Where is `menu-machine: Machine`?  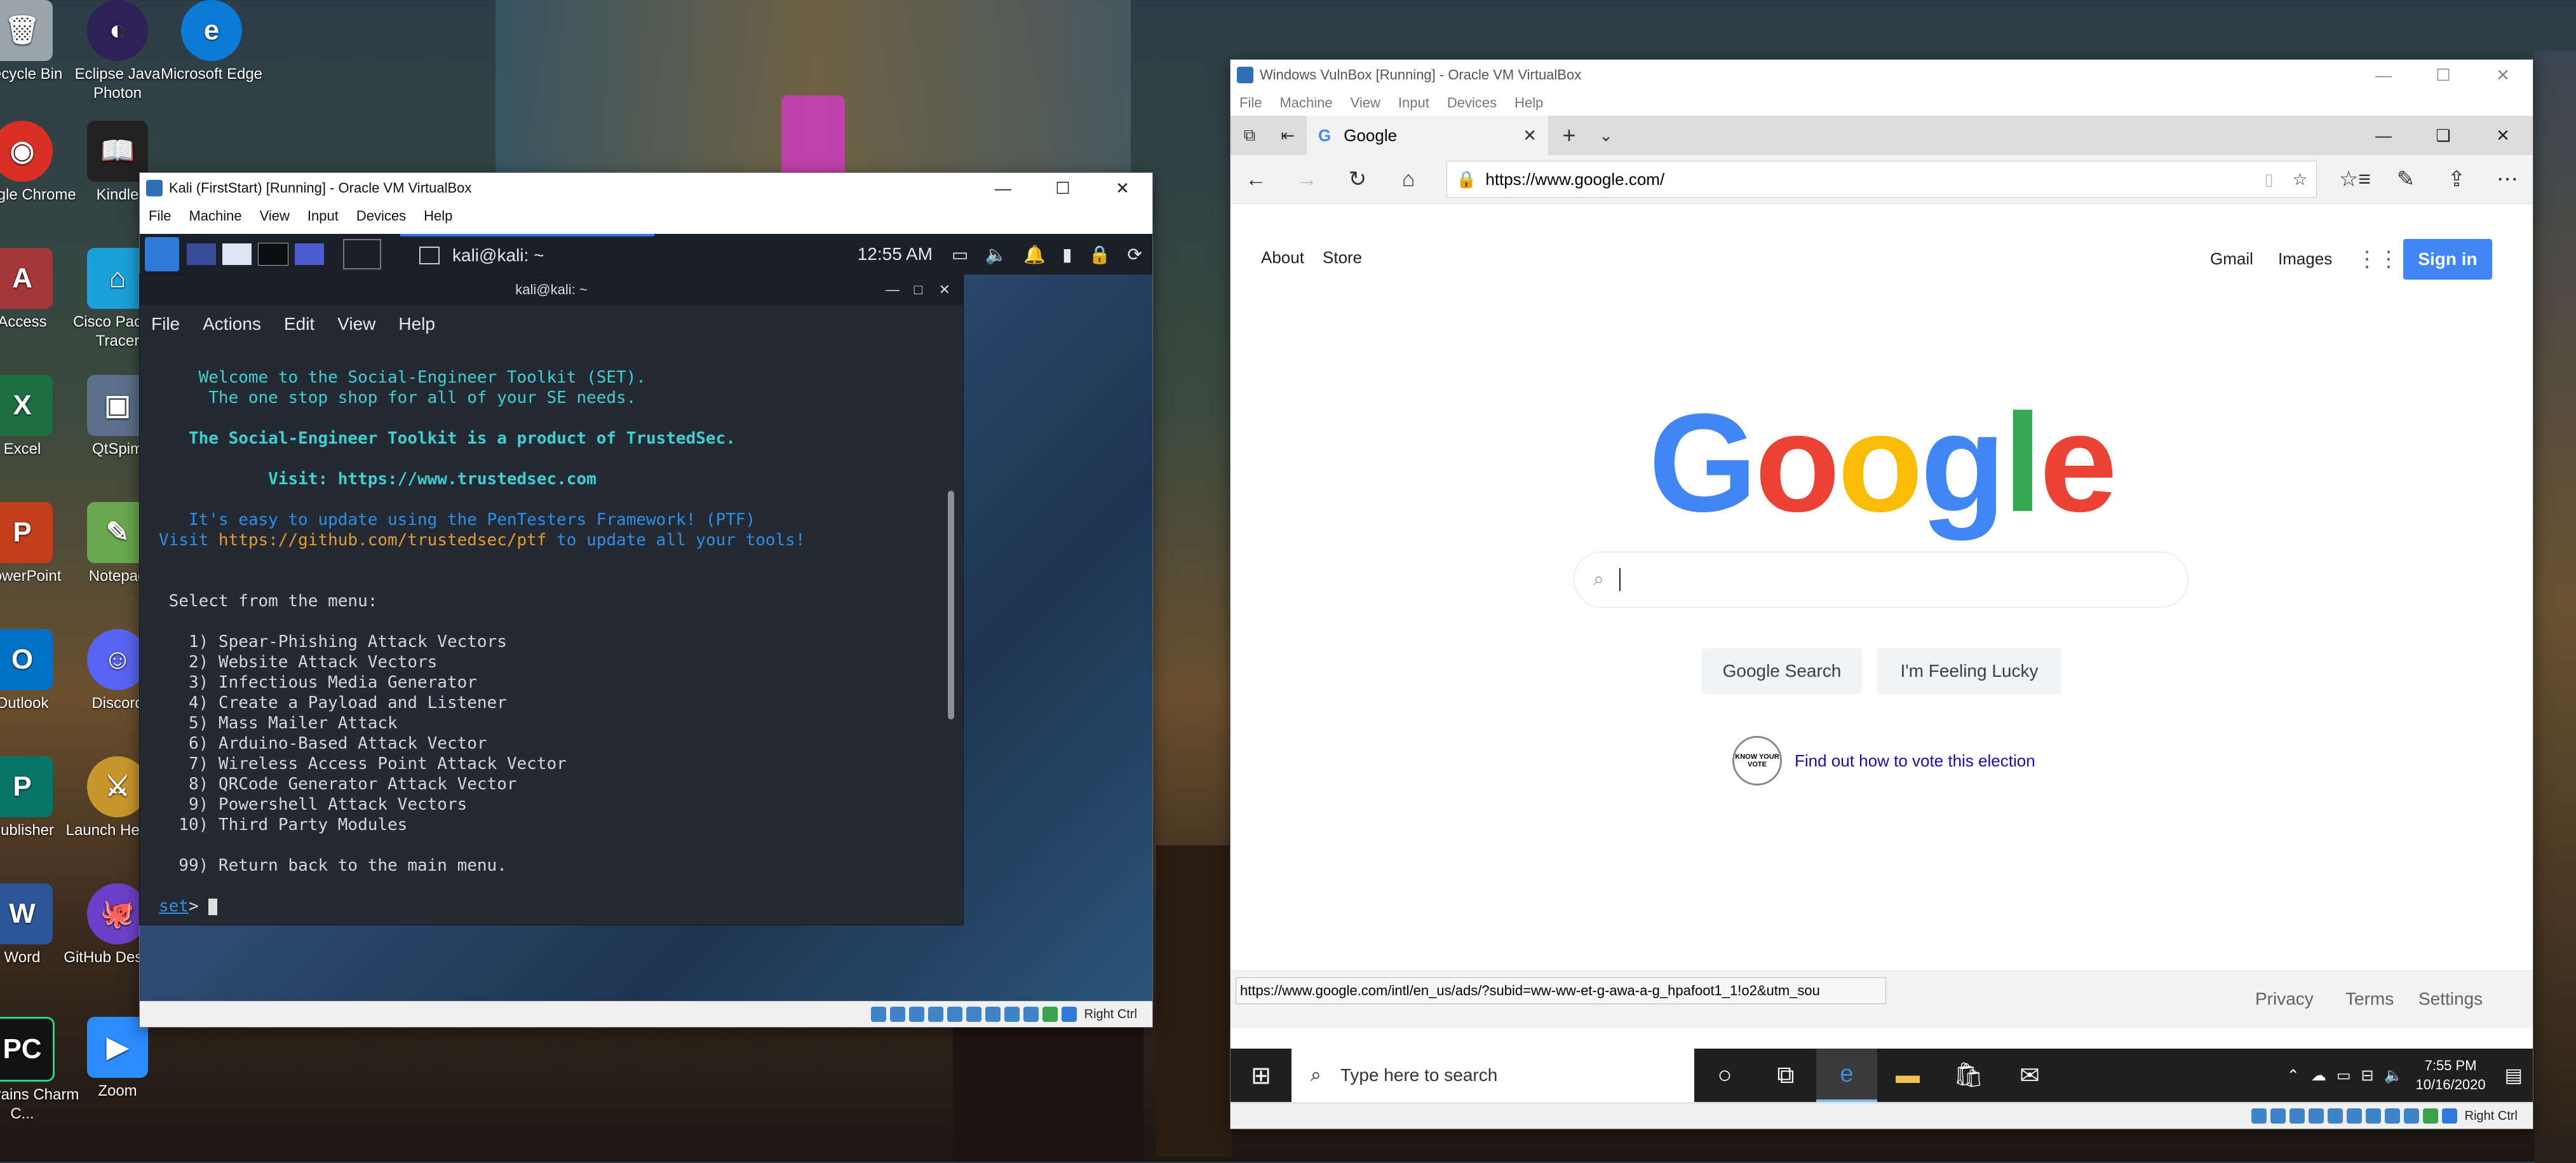 menu-machine: Machine is located at coordinates (215, 216).